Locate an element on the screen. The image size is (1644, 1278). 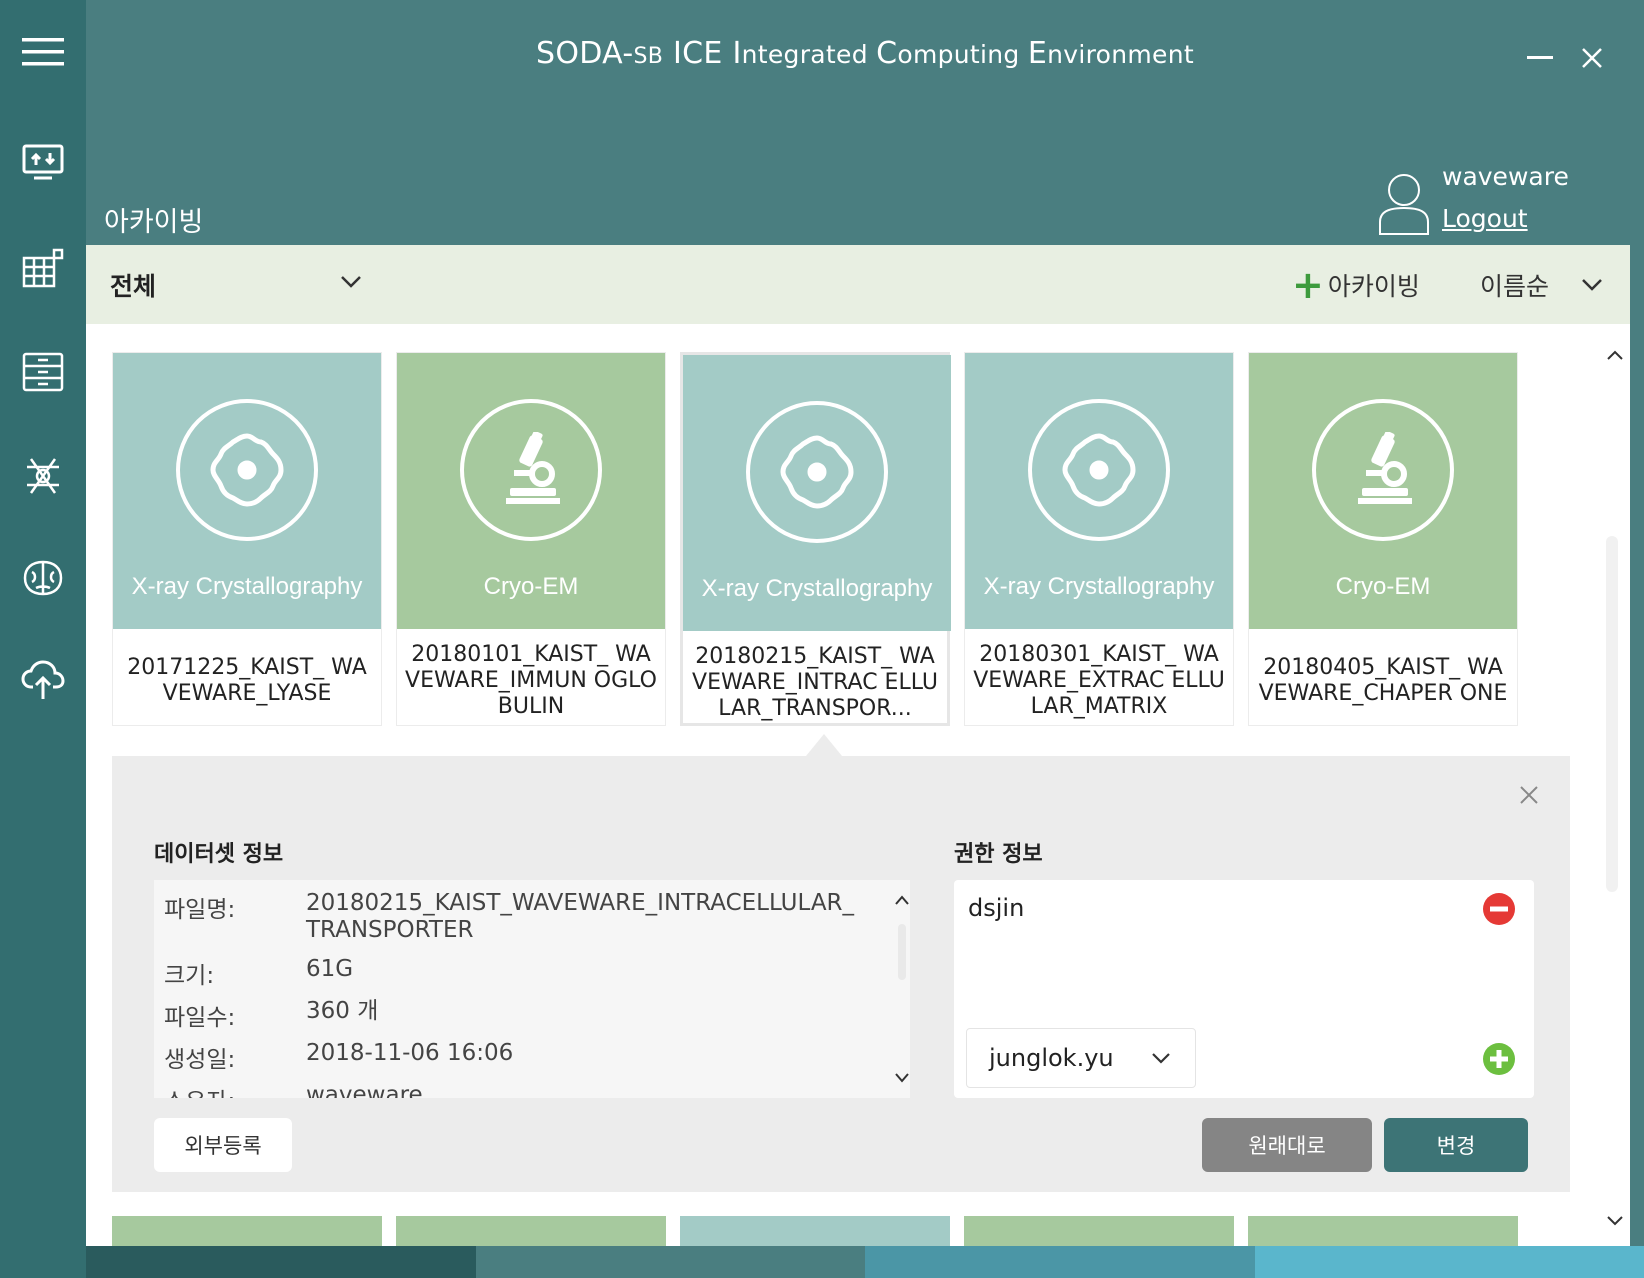
info-row-owner: 소유자: waveware is located at coordinates (514, 1090).